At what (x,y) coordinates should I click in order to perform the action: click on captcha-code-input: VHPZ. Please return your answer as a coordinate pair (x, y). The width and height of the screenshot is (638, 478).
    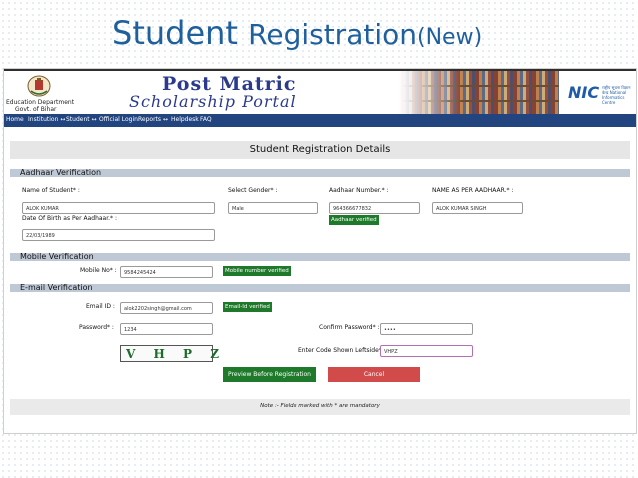
    Looking at the image, I should click on (426, 351).